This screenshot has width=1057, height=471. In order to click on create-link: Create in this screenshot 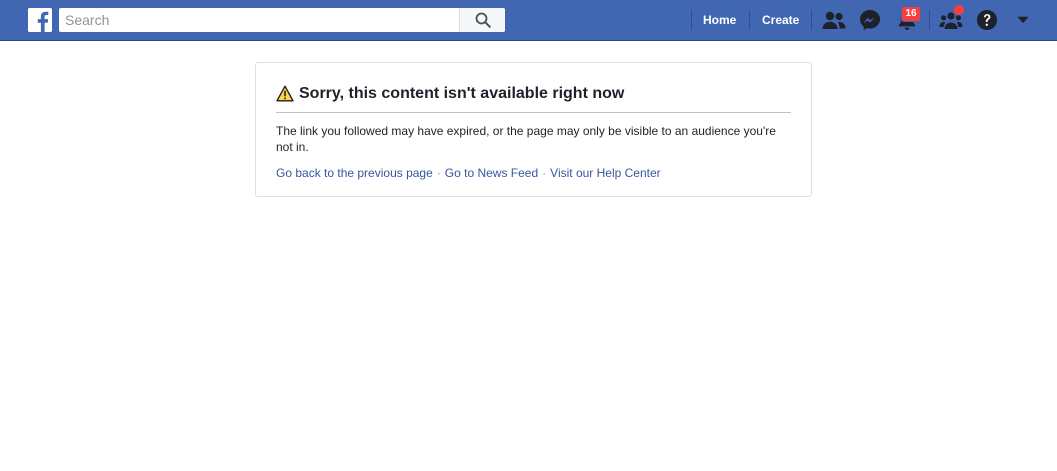, I will do `click(780, 20)`.